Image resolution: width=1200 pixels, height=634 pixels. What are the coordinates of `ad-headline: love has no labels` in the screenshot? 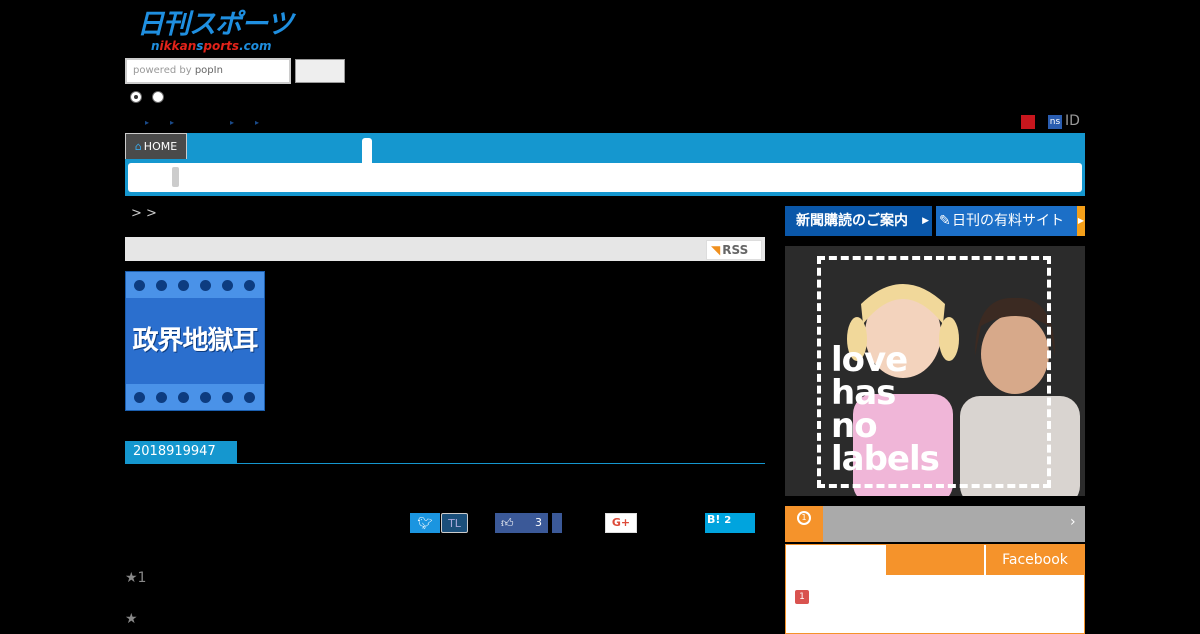 It's located at (885, 409).